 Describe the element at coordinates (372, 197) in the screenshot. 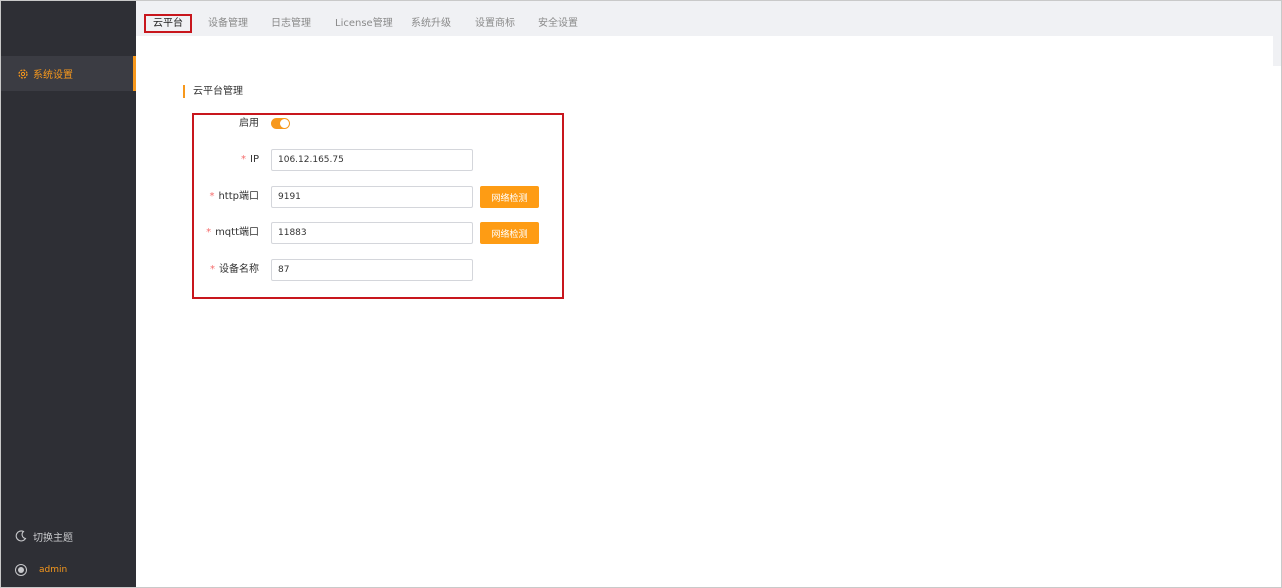

I see `http-port-input` at that location.